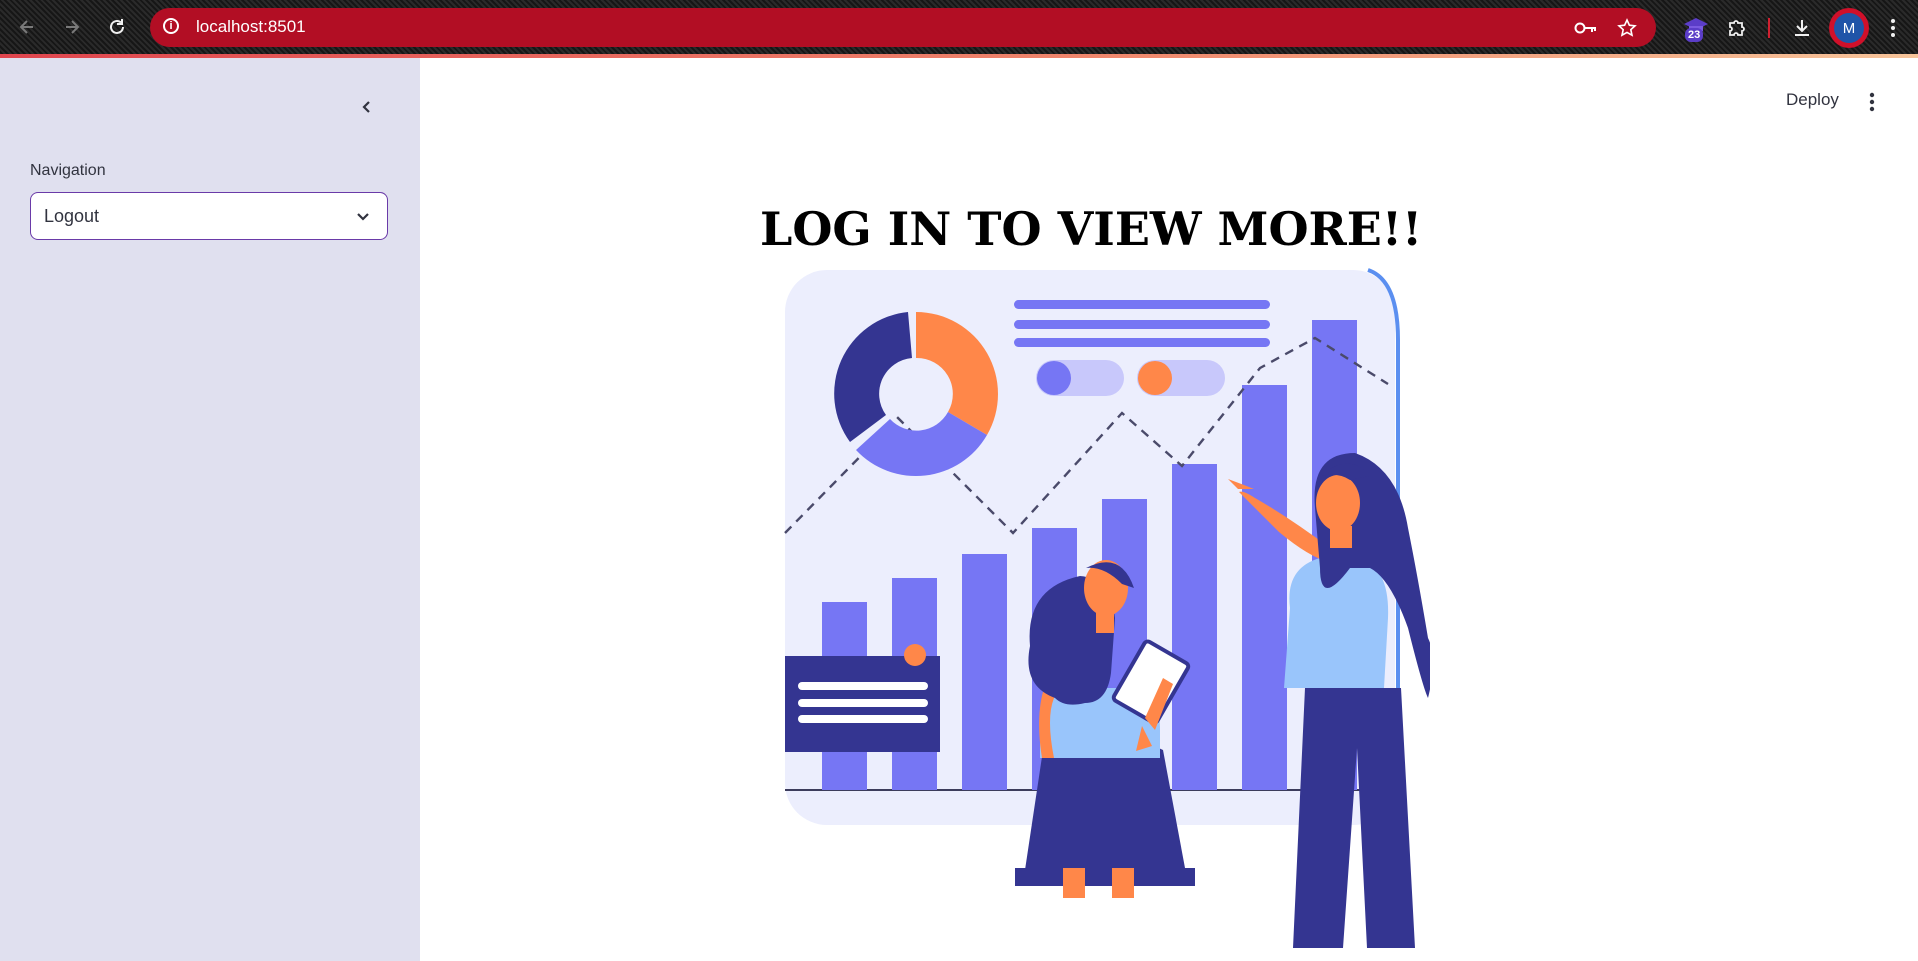 The height and width of the screenshot is (961, 1918). What do you see at coordinates (1872, 102) in the screenshot?
I see `app-menu-icon` at bounding box center [1872, 102].